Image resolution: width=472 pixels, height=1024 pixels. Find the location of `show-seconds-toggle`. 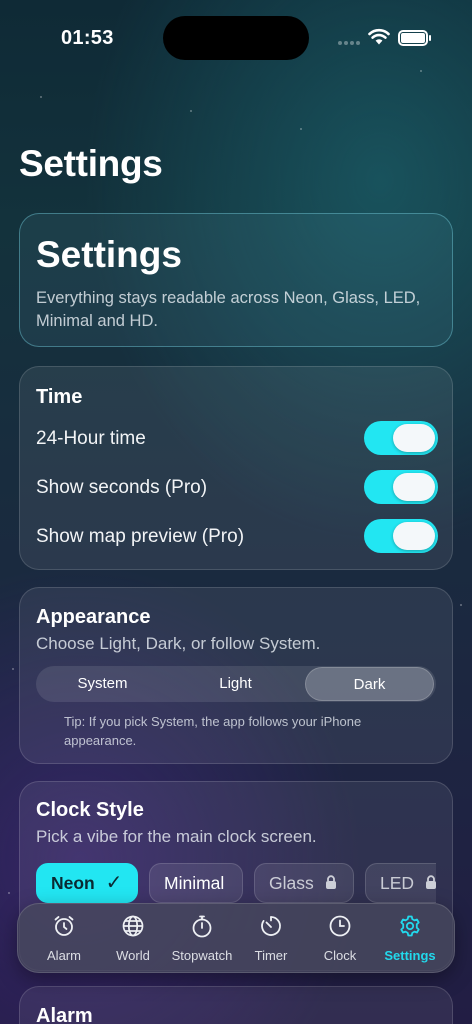

show-seconds-toggle is located at coordinates (401, 487).